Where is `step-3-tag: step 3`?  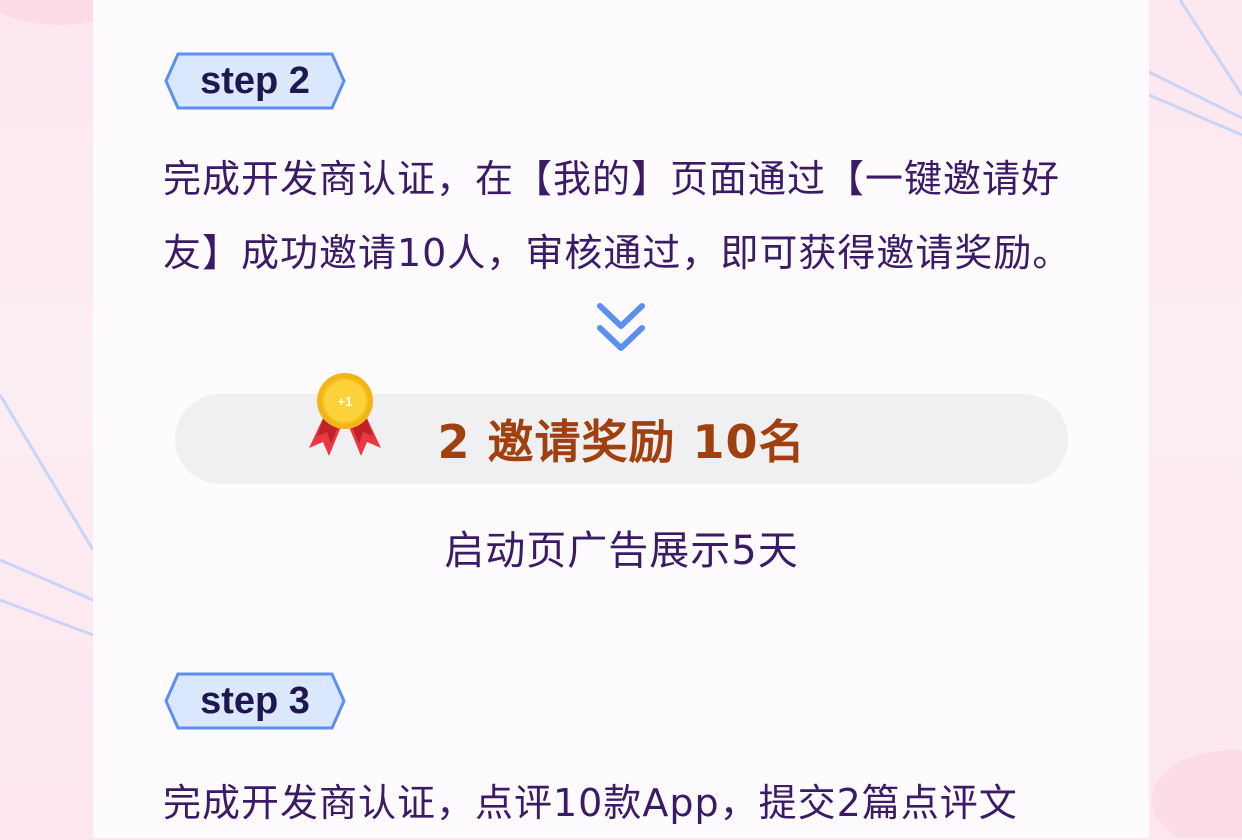
step-3-tag: step 3 is located at coordinates (255, 701).